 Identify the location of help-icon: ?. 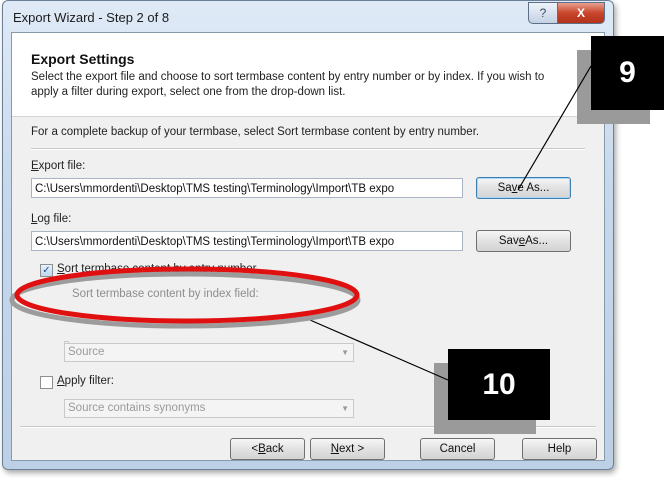
(543, 13).